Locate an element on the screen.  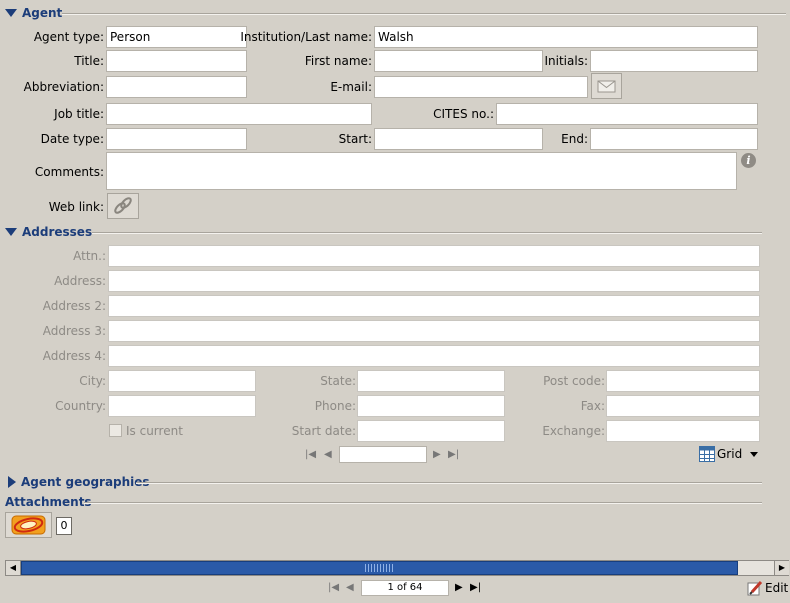
web-link-button is located at coordinates (123, 206).